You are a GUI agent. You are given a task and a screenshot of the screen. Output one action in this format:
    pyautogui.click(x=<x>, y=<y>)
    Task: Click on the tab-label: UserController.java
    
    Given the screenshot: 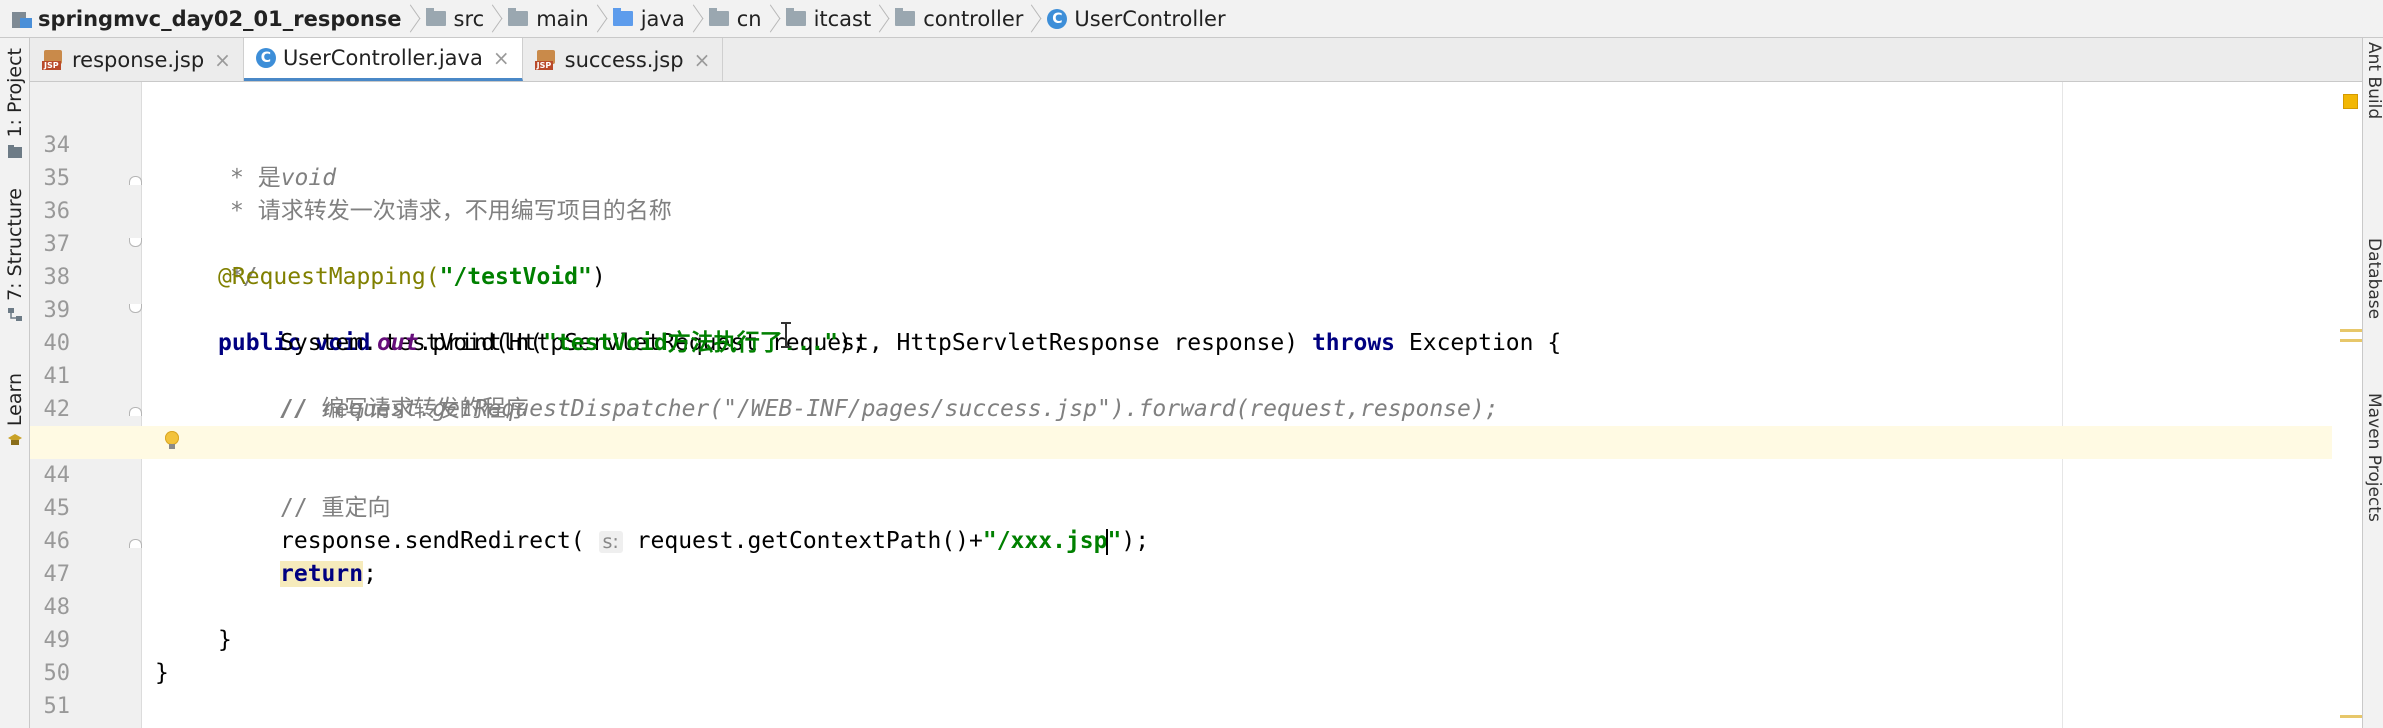 What is the action you would take?
    pyautogui.click(x=382, y=58)
    